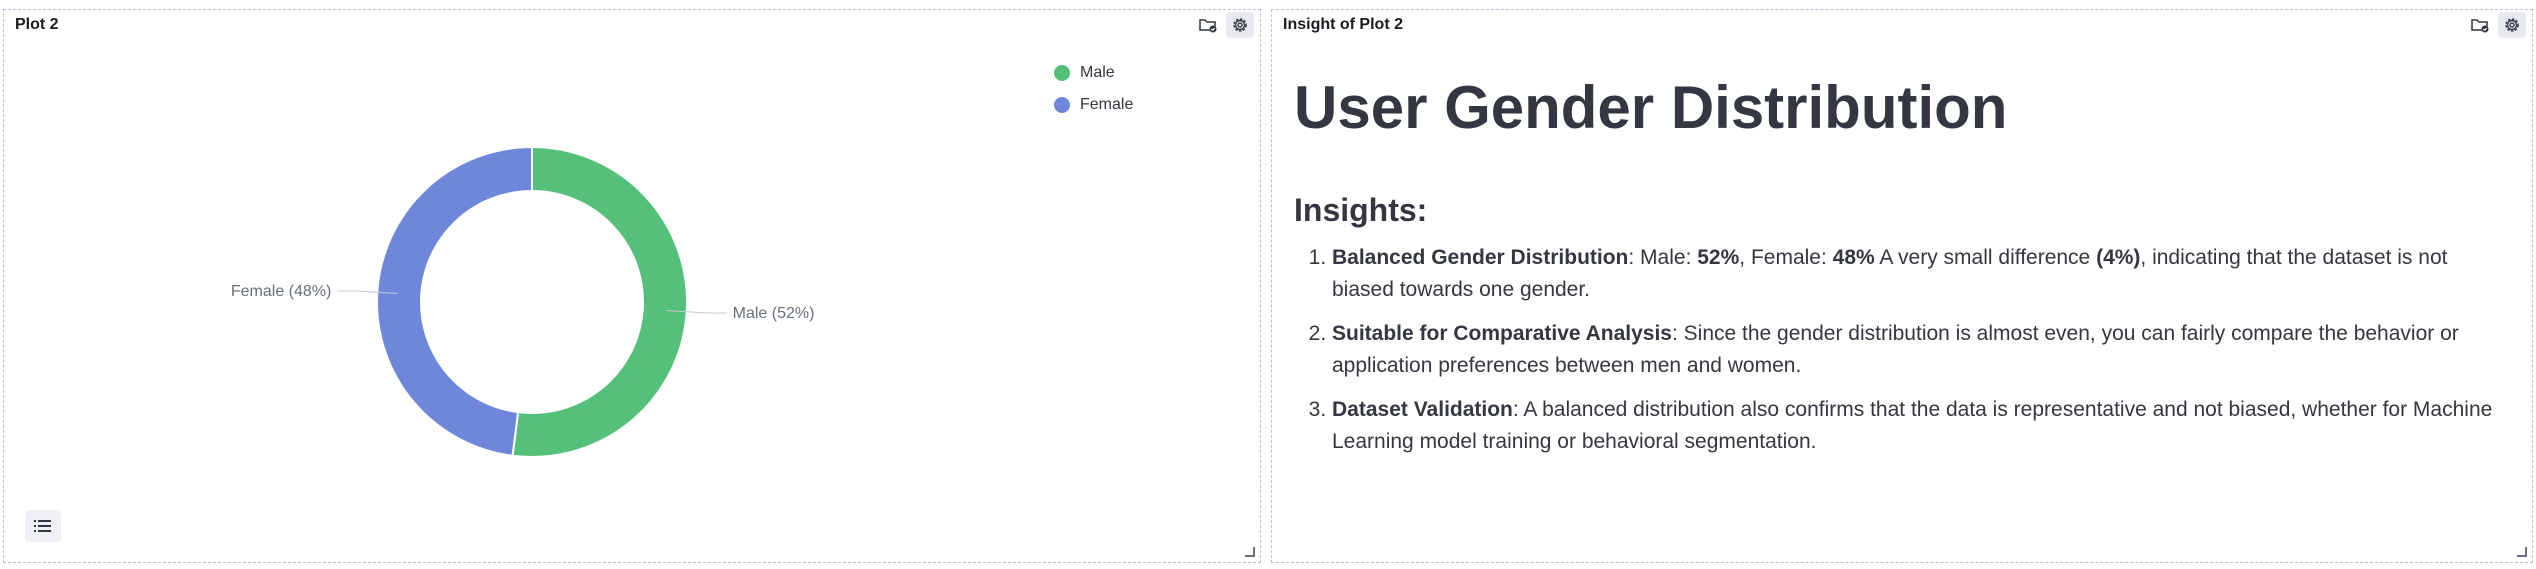 The height and width of the screenshot is (569, 2536). Describe the element at coordinates (1663, 257) in the screenshot. I see `insight-text: : Male:` at that location.